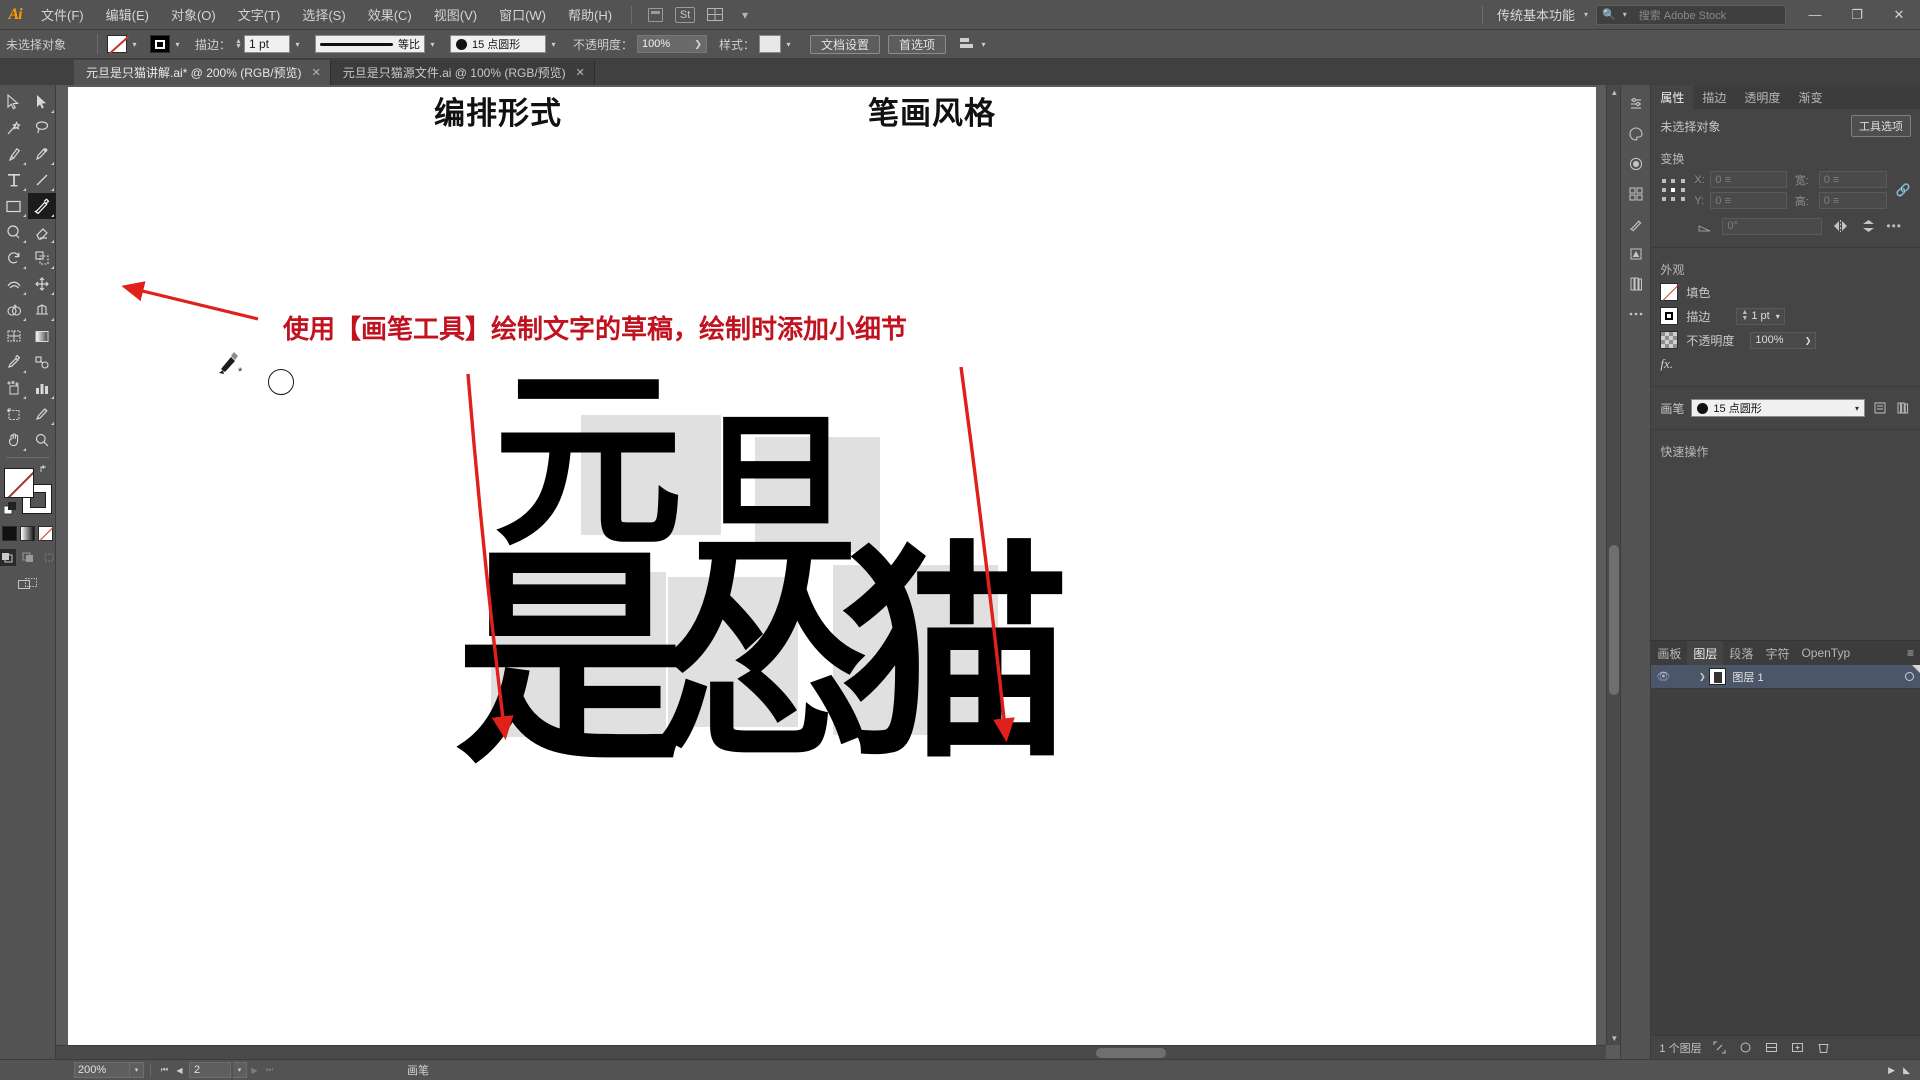  What do you see at coordinates (117, 44) in the screenshot?
I see `fill-color-swatch` at bounding box center [117, 44].